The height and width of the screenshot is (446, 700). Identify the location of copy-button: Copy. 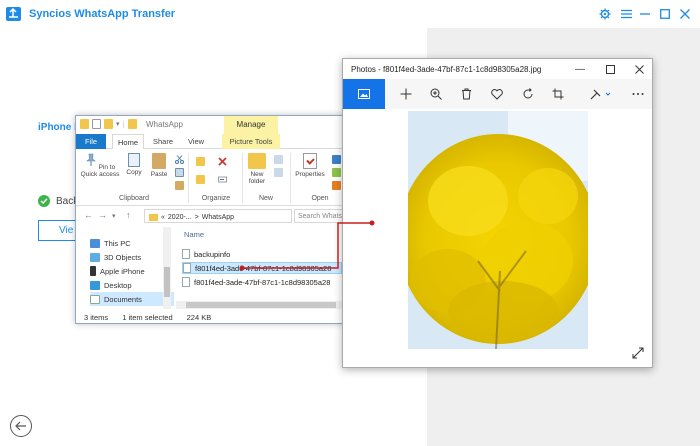
(134, 164).